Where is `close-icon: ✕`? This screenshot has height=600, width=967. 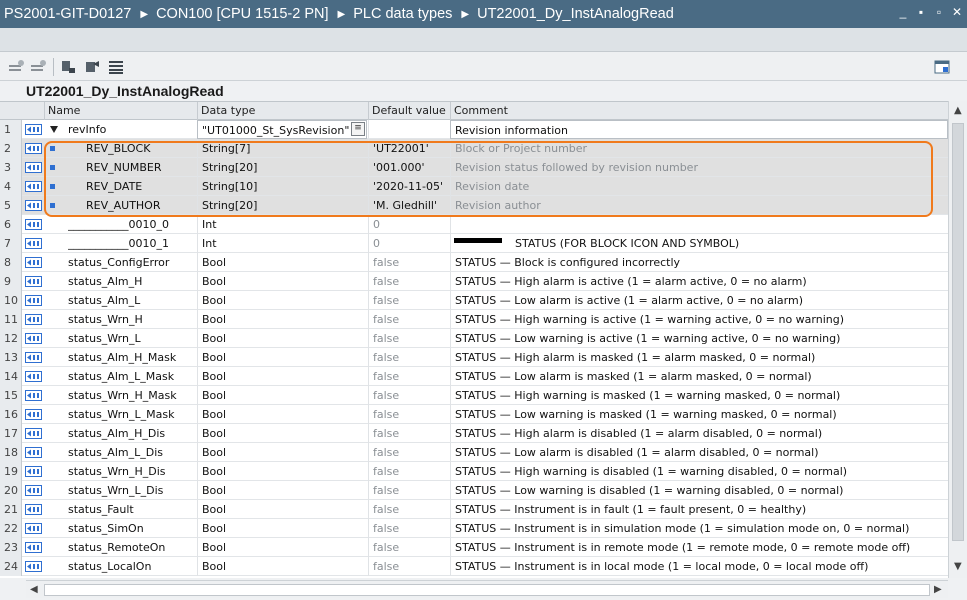 close-icon: ✕ is located at coordinates (957, 12).